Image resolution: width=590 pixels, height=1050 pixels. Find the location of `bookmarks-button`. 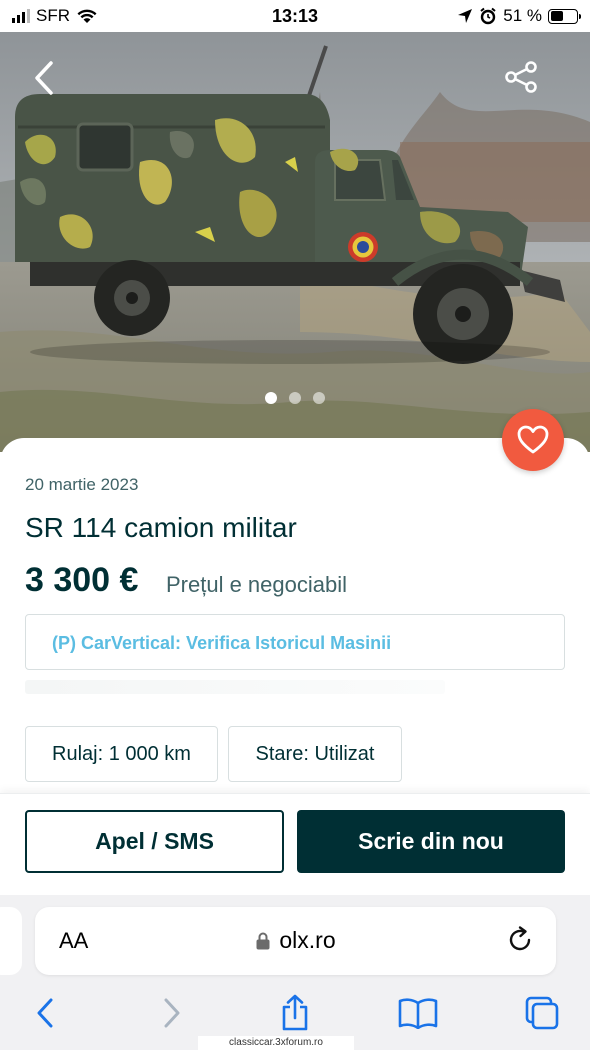

bookmarks-button is located at coordinates (418, 1013).